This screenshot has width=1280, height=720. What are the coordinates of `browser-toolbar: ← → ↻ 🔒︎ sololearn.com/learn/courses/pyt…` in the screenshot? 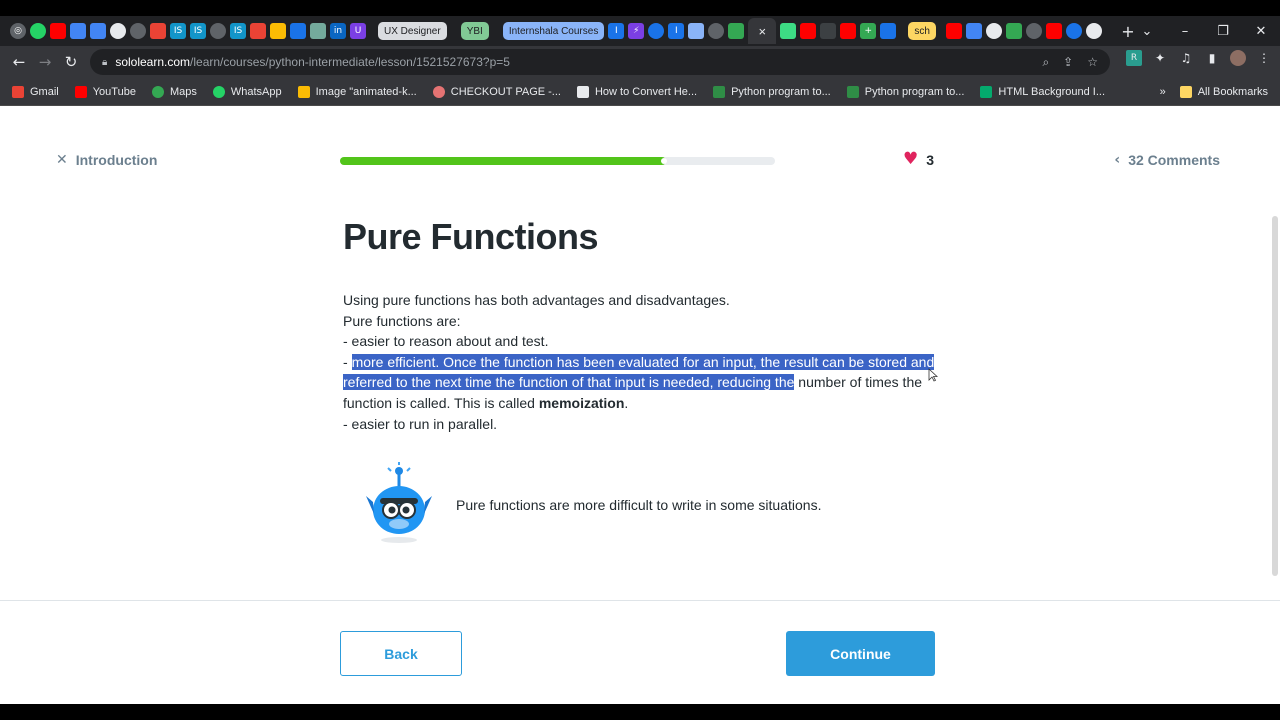 It's located at (640, 62).